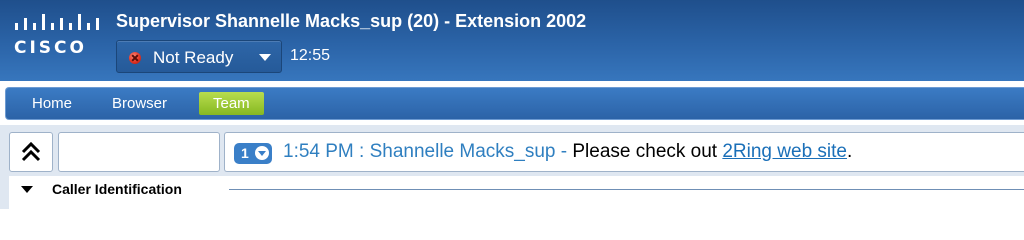  Describe the element at coordinates (310, 55) in the screenshot. I see `state-timer: 12:55` at that location.